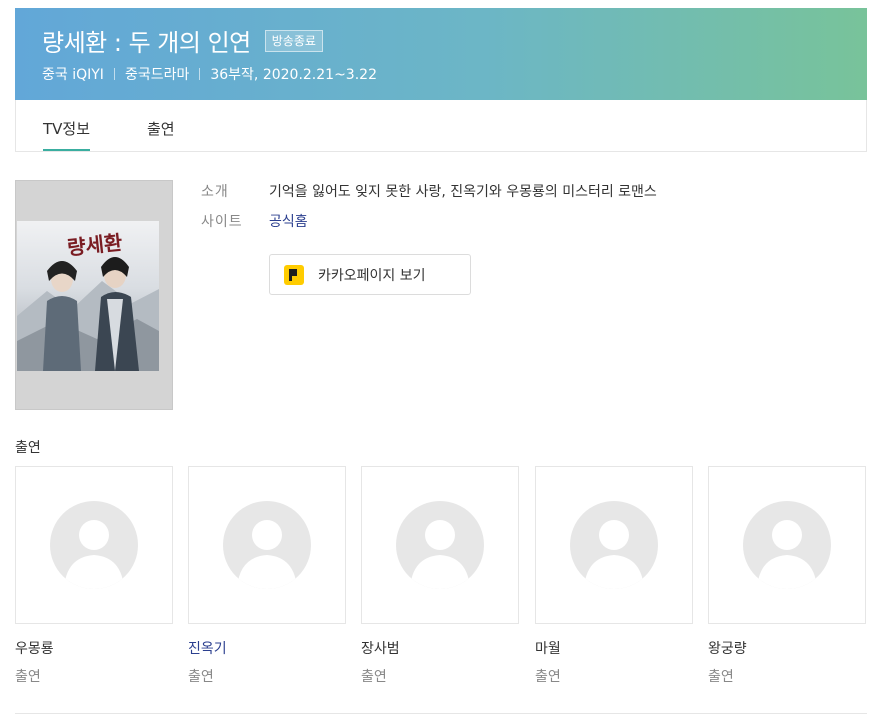  Describe the element at coordinates (146, 43) in the screenshot. I see `program-title: 량세환 : 두 개의 인연` at that location.